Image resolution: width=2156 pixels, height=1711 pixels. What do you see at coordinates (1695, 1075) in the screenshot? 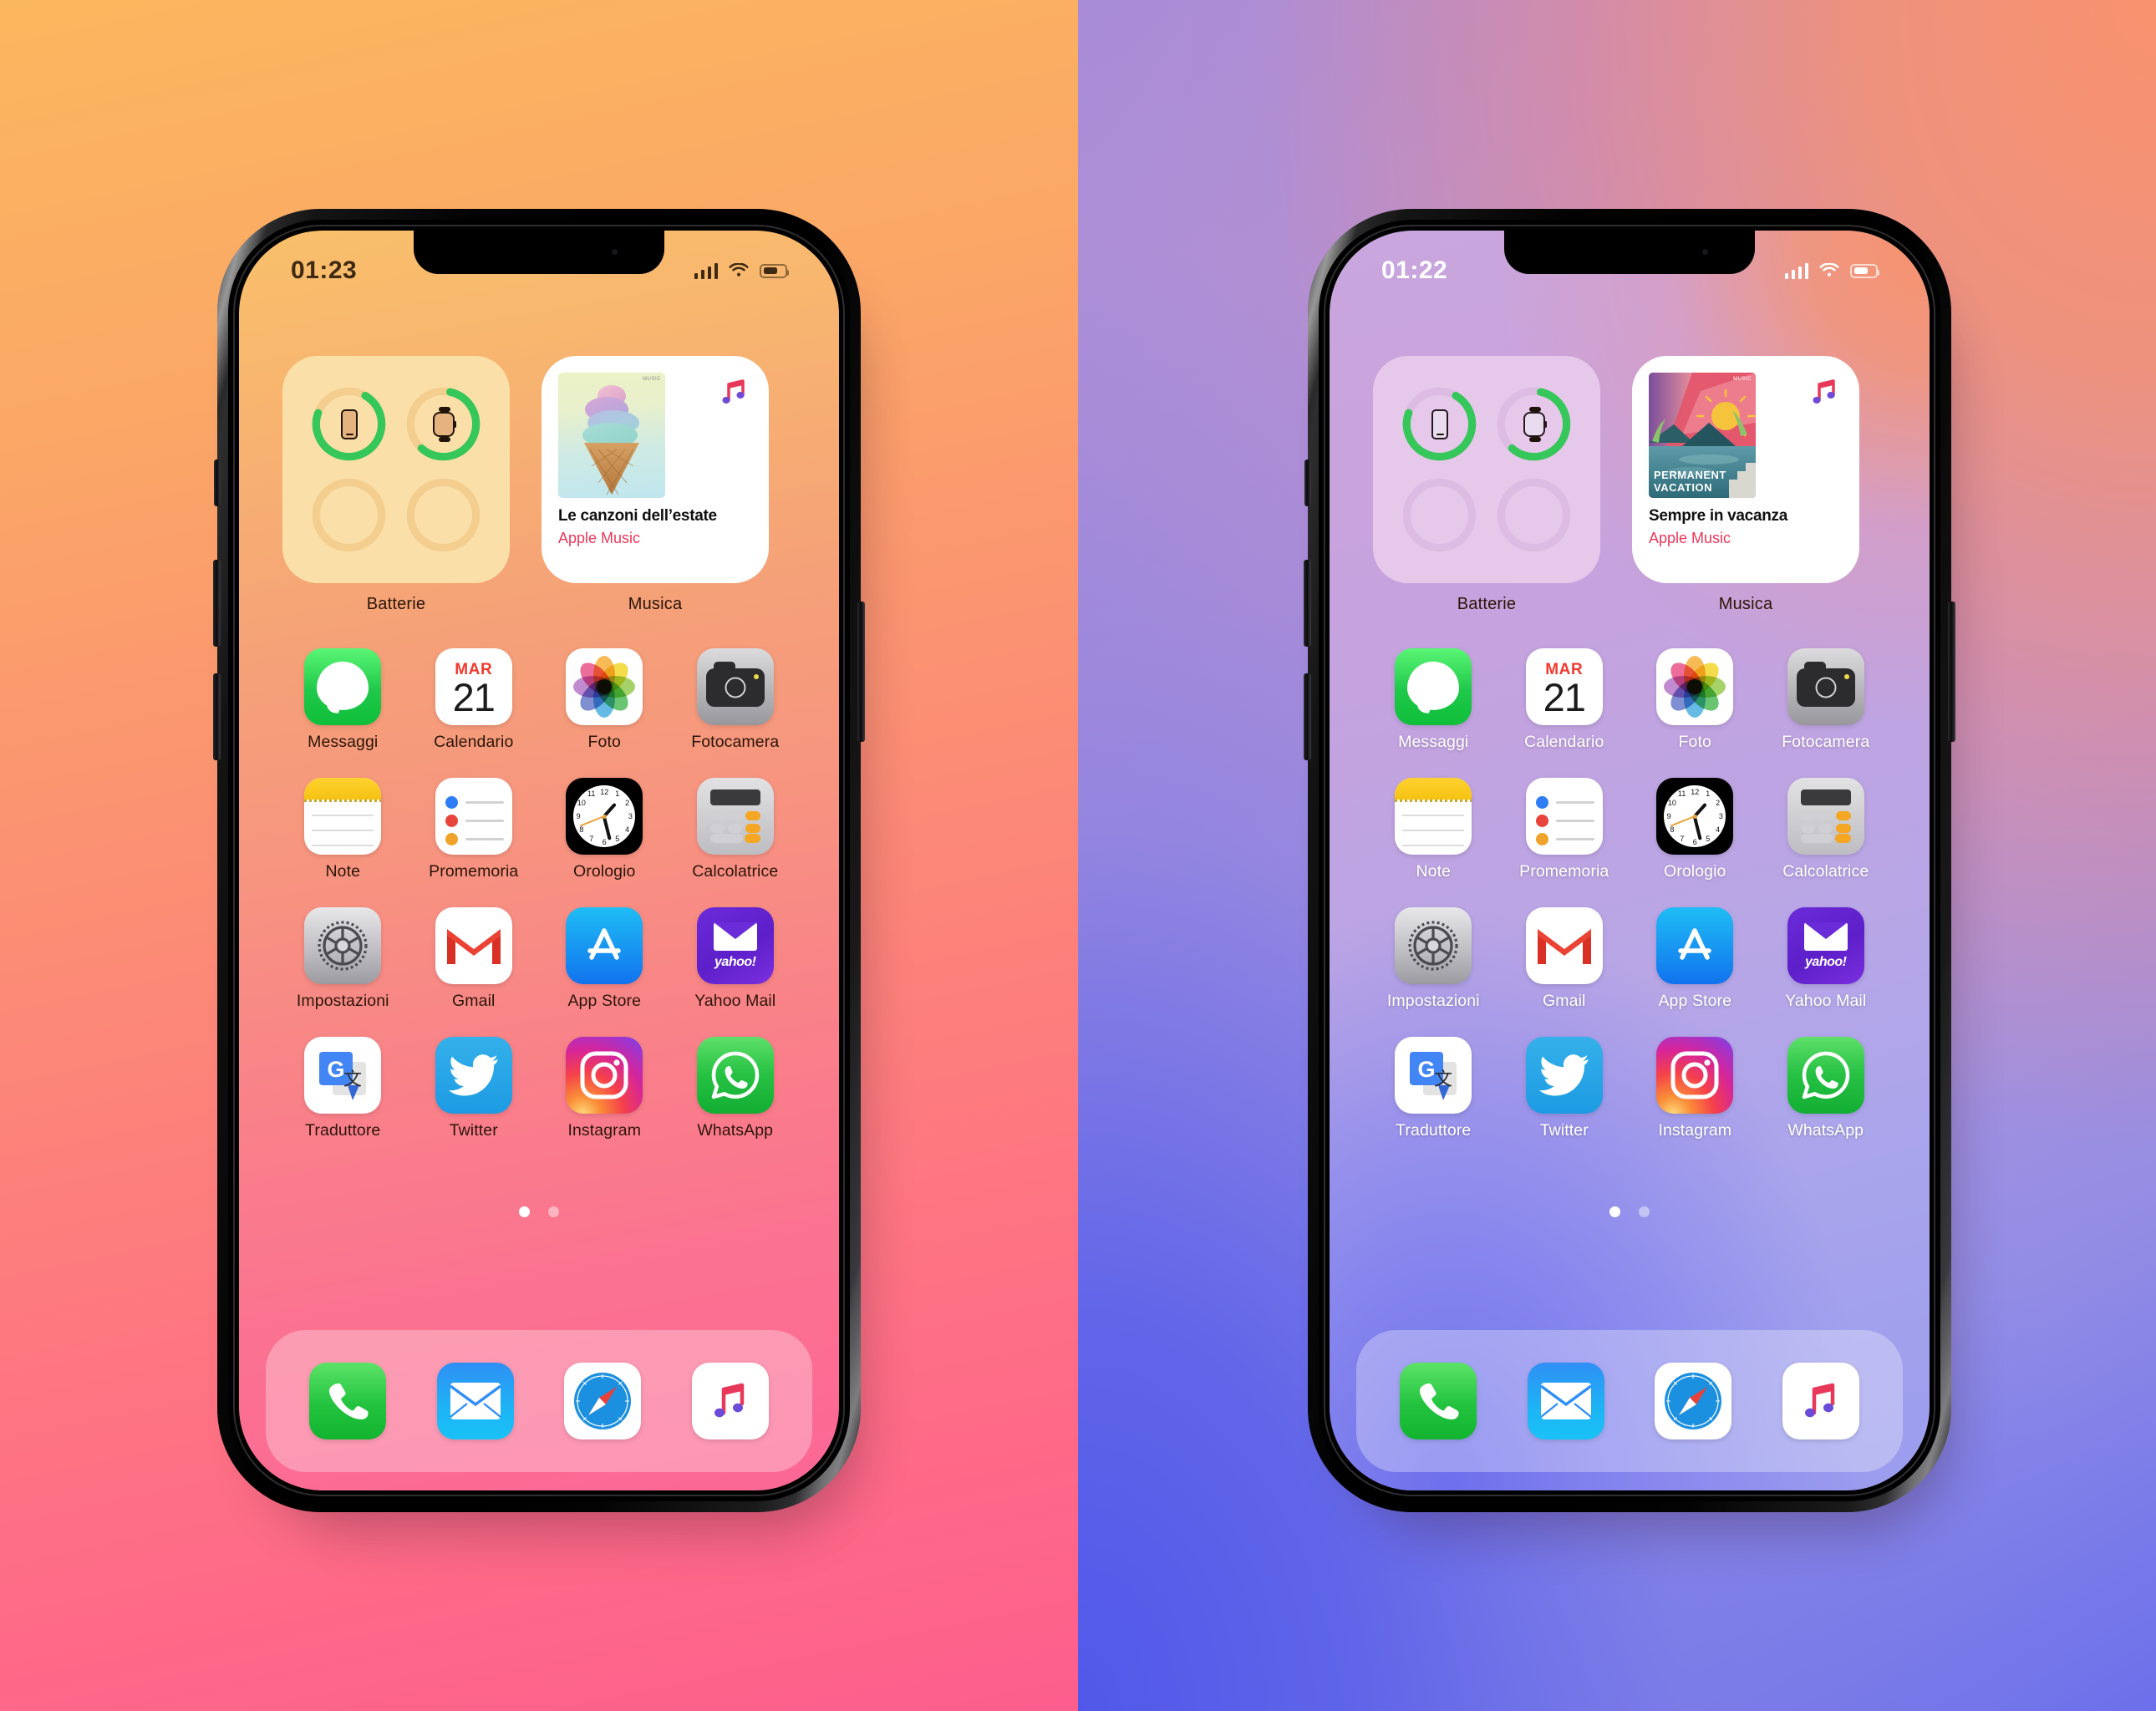
I see `instagram-icon` at bounding box center [1695, 1075].